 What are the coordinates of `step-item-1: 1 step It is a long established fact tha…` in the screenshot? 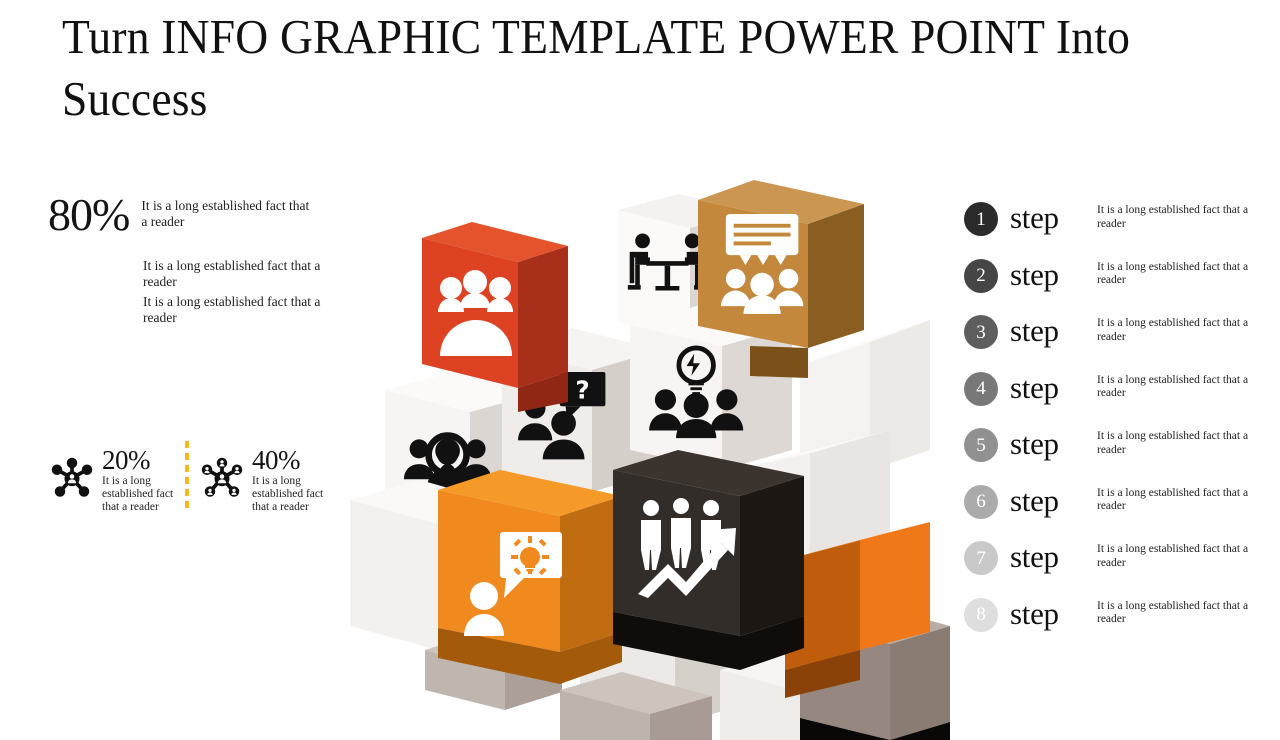 It's located at (1120, 224).